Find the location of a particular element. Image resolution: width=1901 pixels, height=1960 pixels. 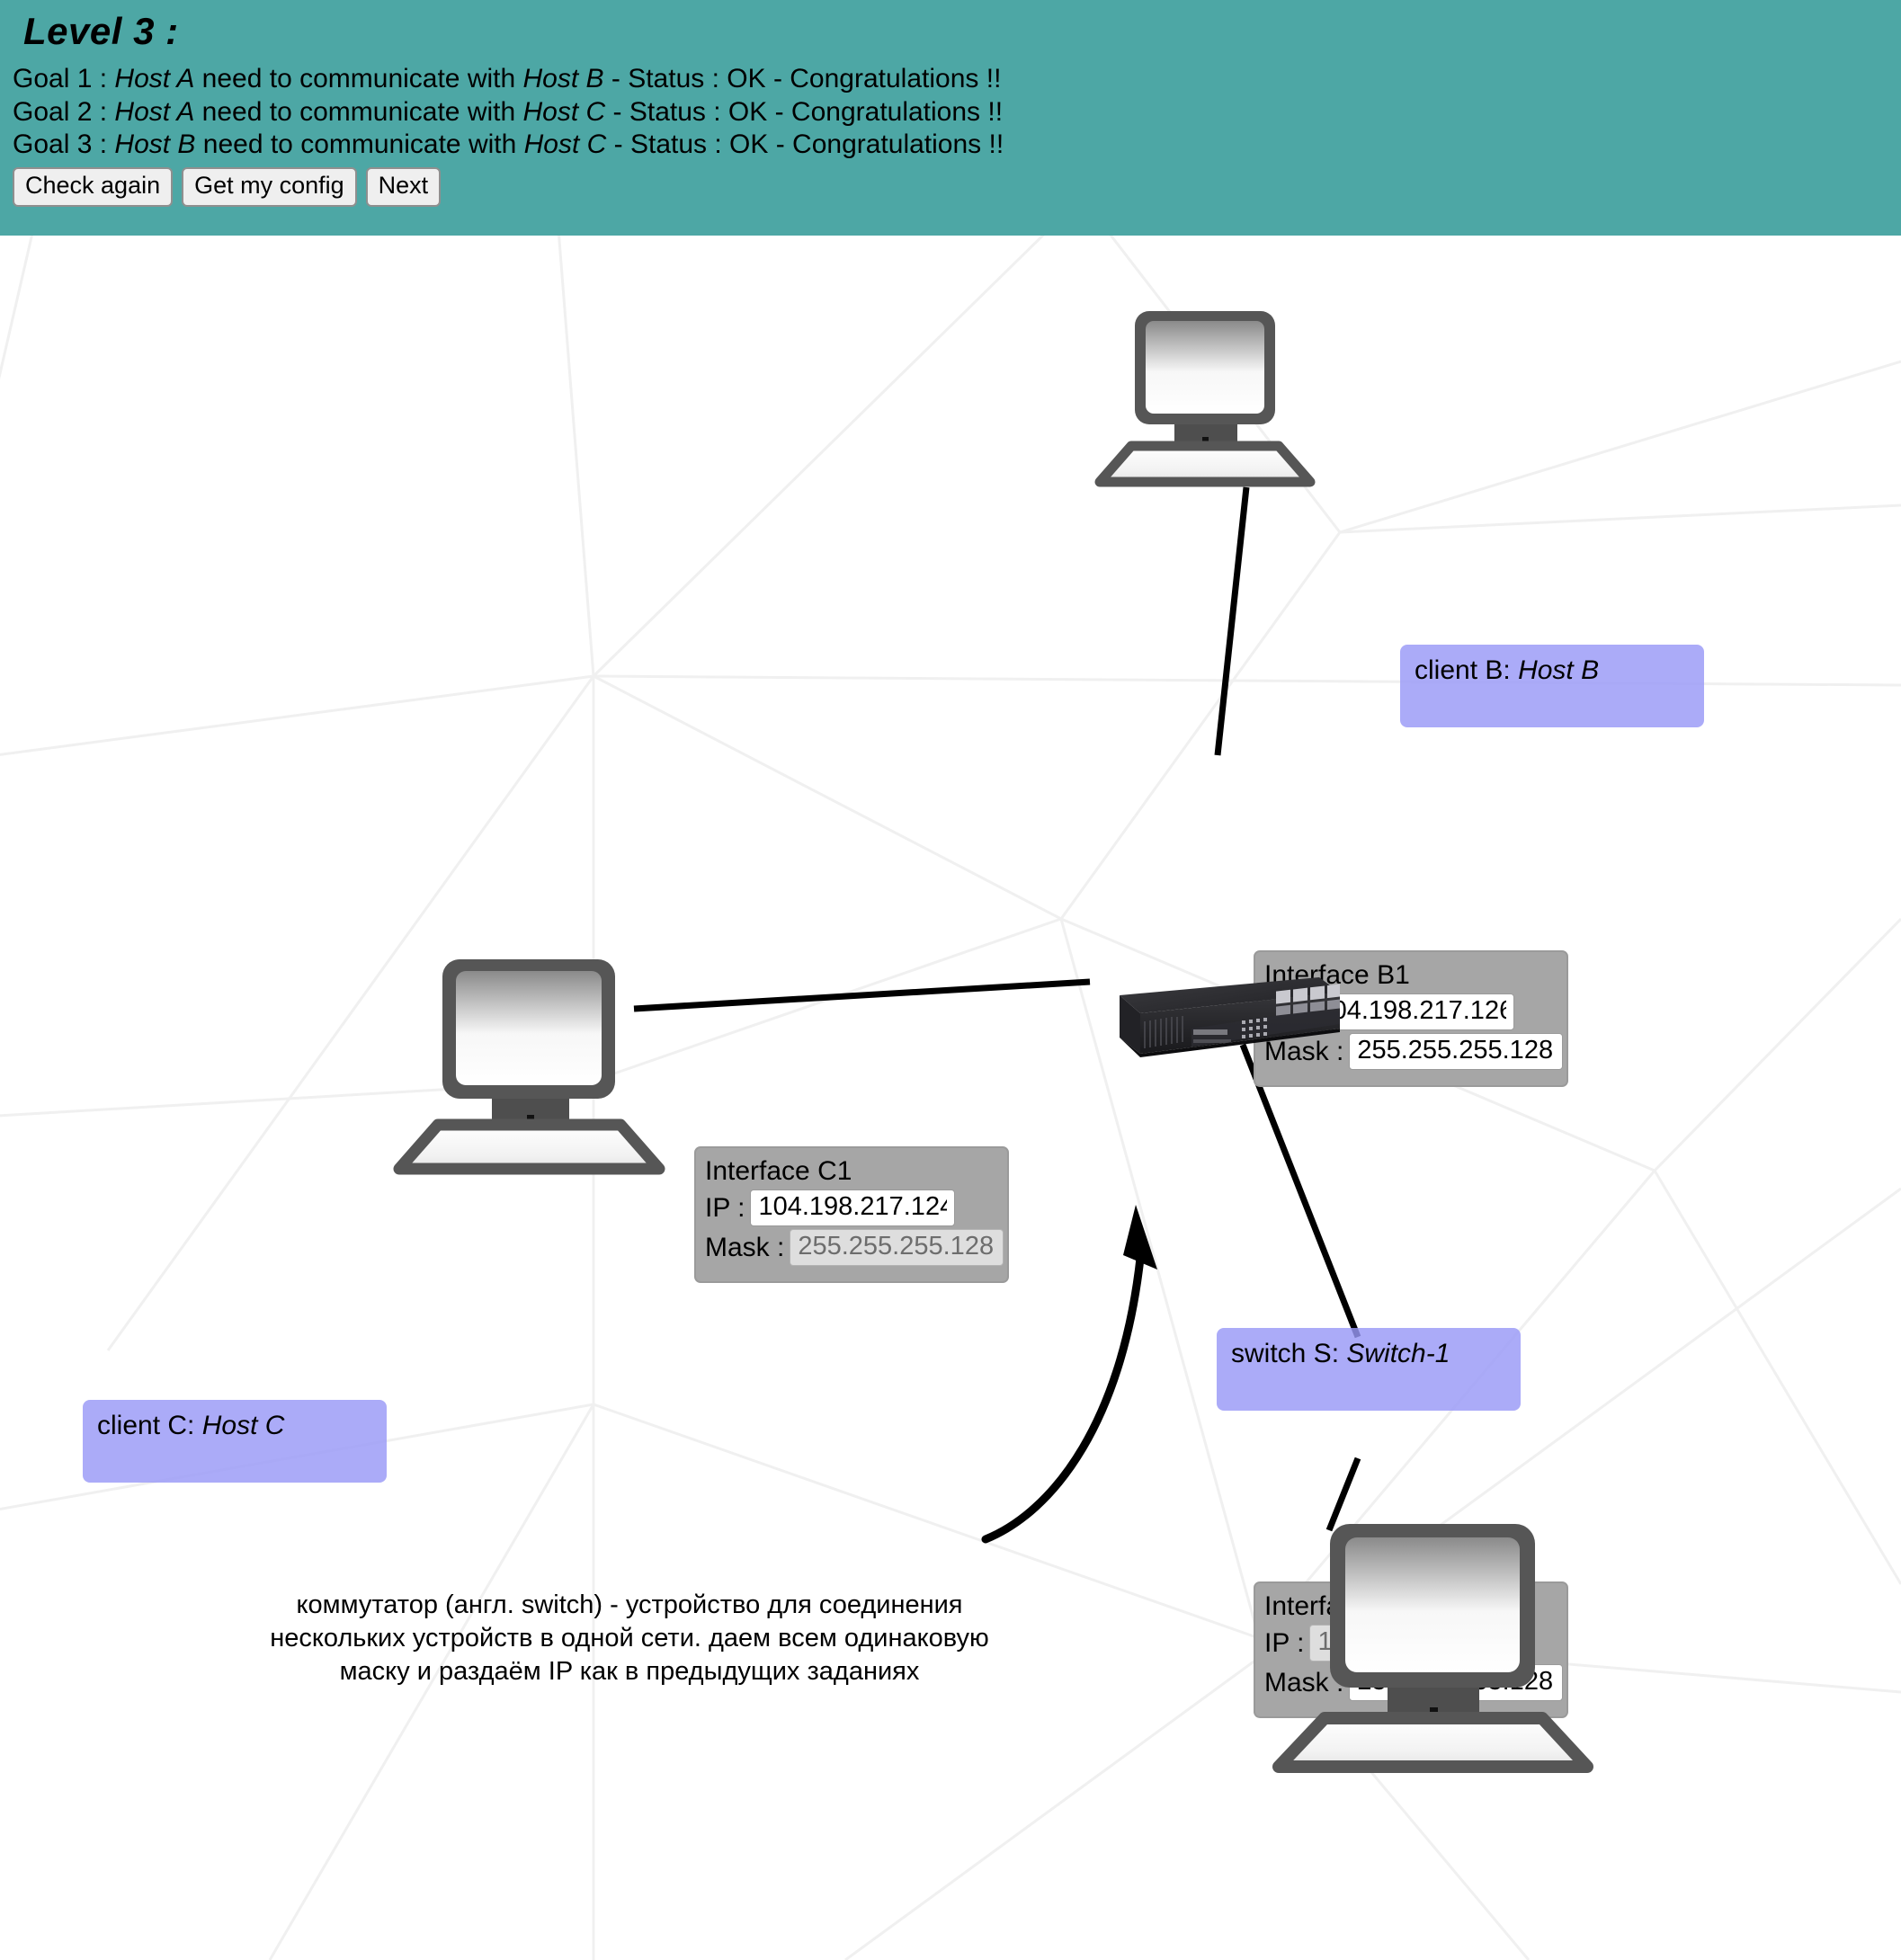

interface-b1-mask-input is located at coordinates (1456, 1052).